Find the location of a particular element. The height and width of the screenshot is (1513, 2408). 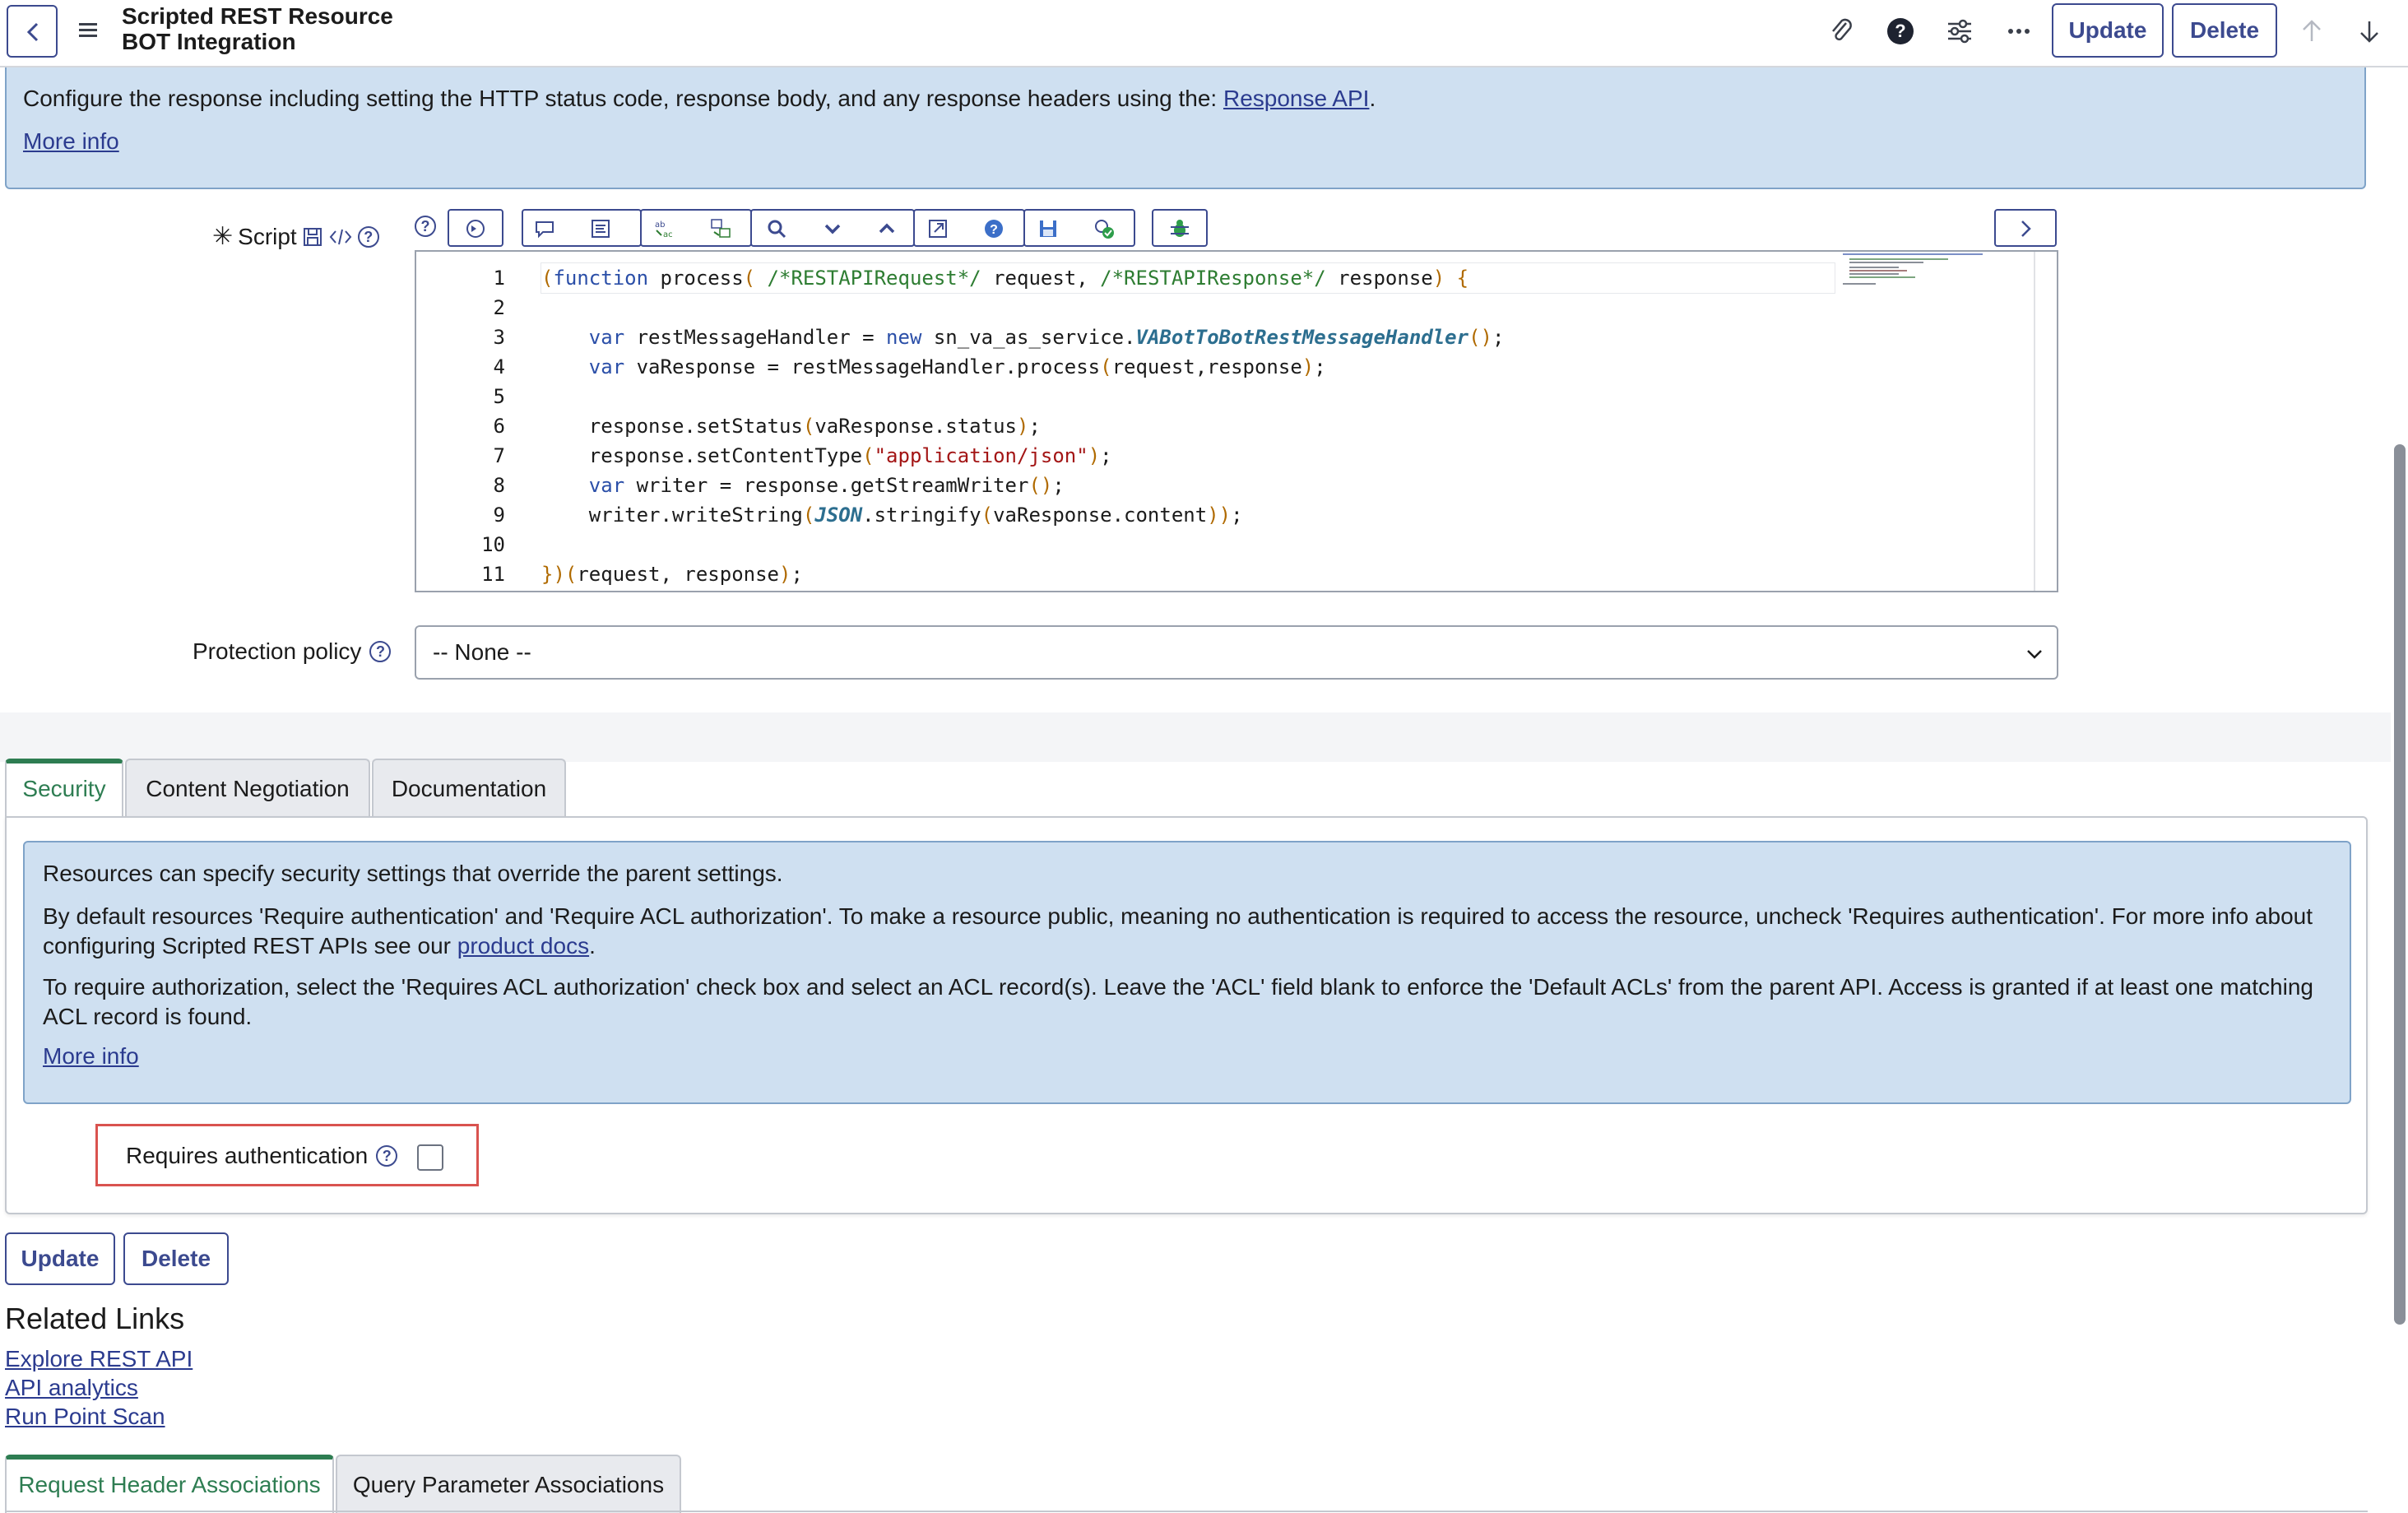

line-number: 1 is located at coordinates (499, 279).